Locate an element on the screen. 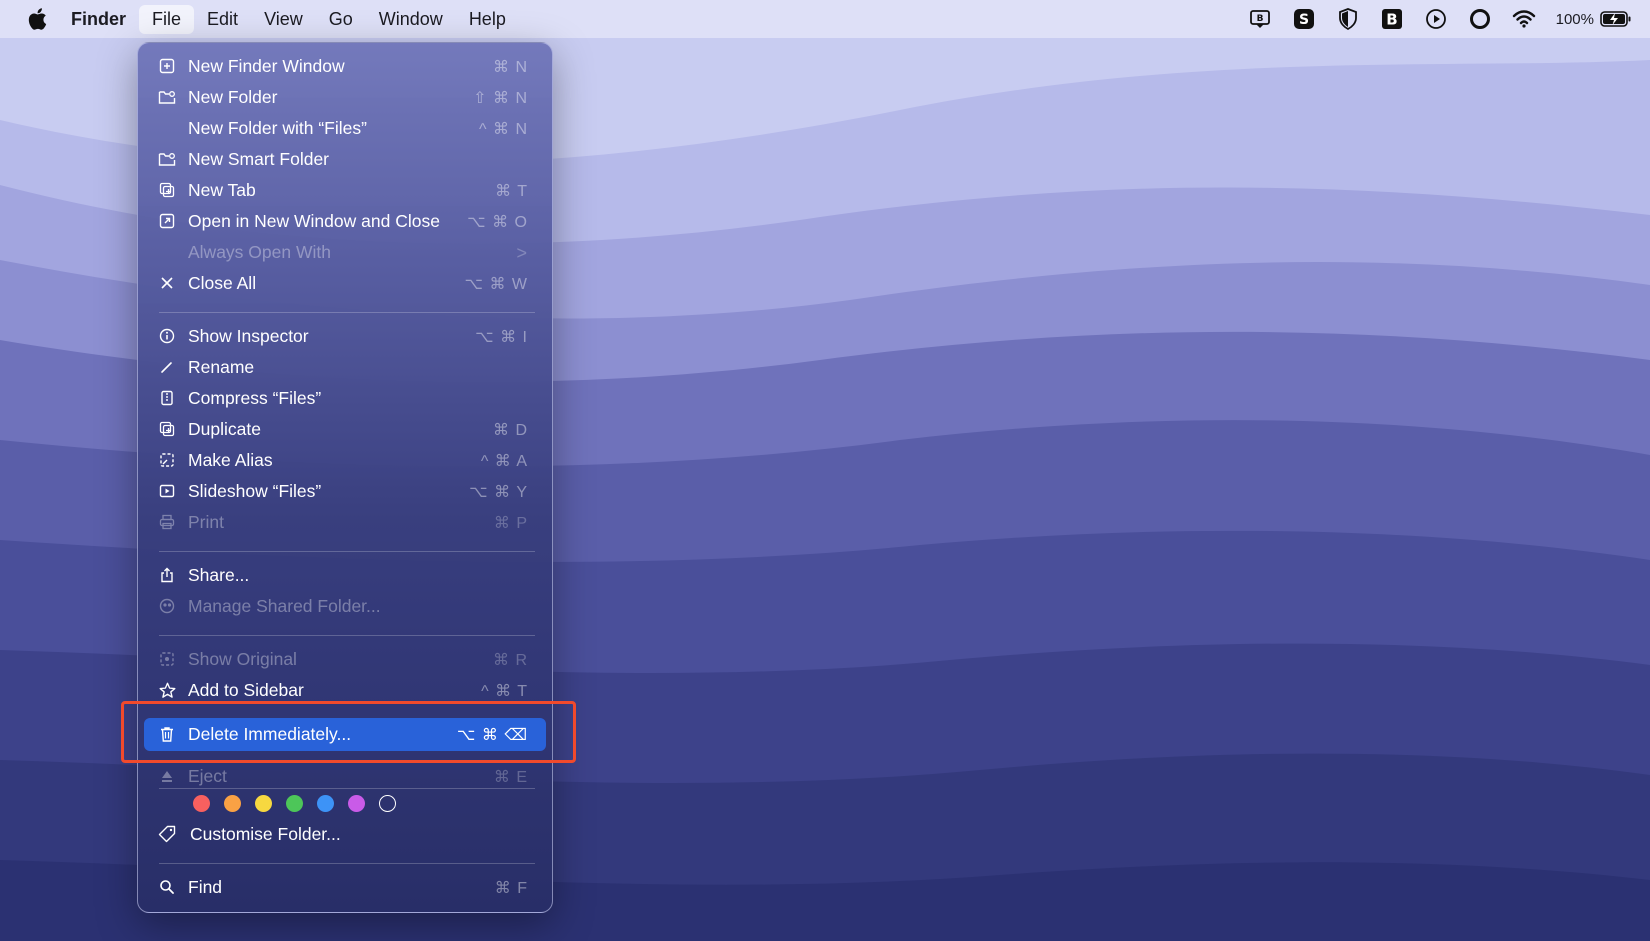  menu-item-label: New Tab is located at coordinates (222, 190).